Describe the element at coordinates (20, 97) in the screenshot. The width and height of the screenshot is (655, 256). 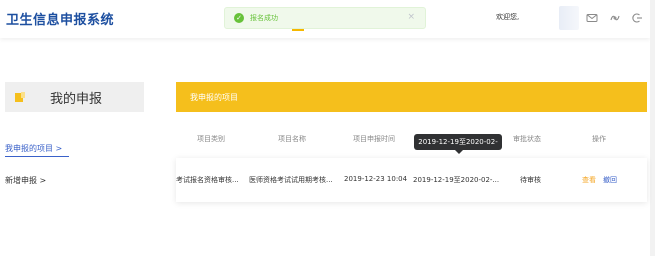
I see `folder-icon` at that location.